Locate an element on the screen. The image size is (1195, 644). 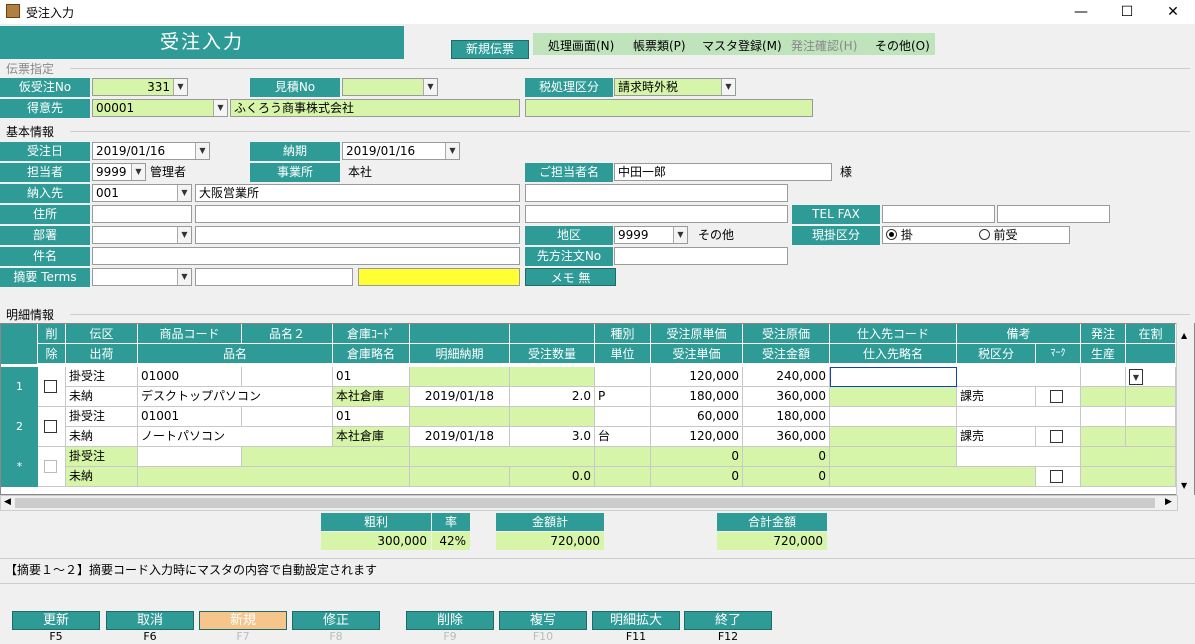
scroll-thumb is located at coordinates (585, 503).